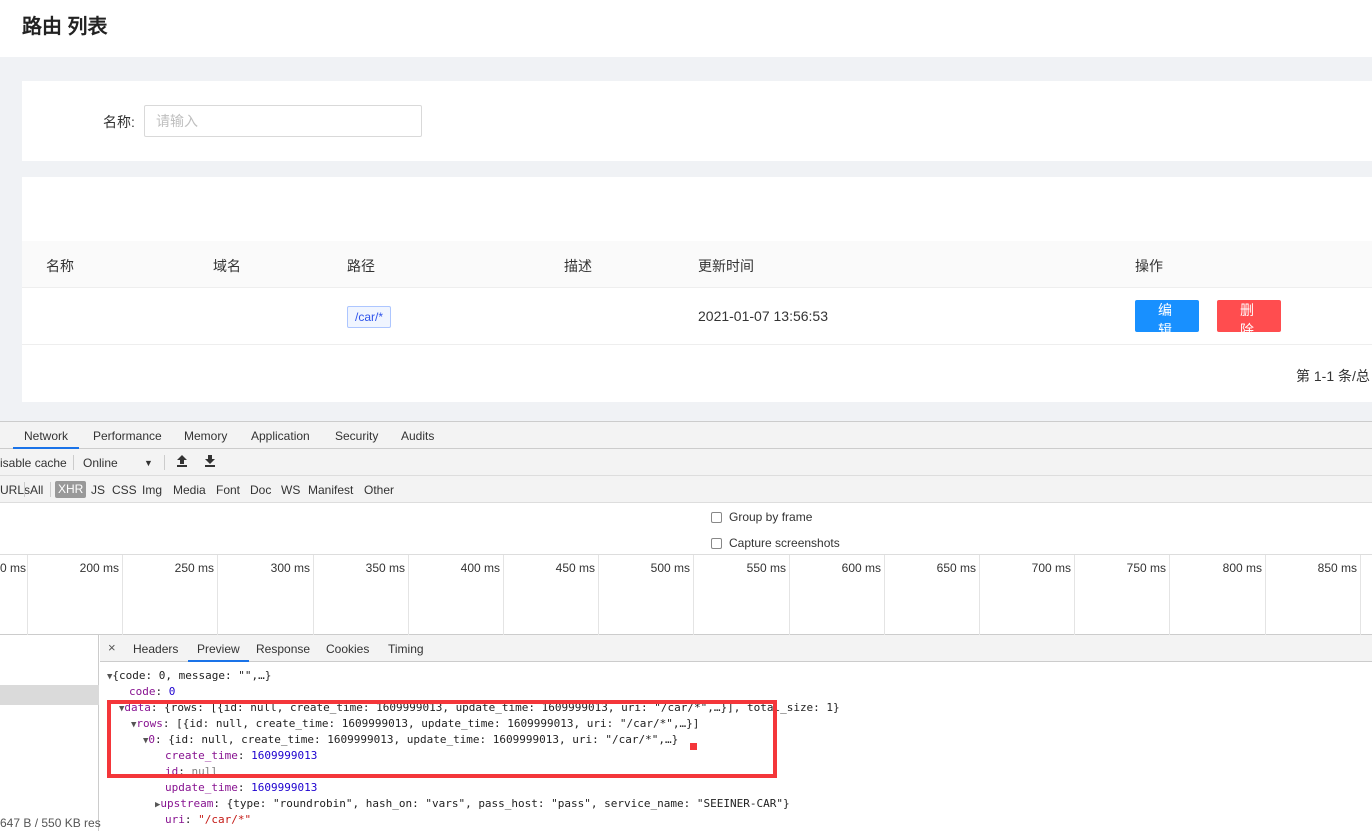 Image resolution: width=1372 pixels, height=831 pixels. What do you see at coordinates (15, 490) in the screenshot?
I see `filter-urls: URLs` at bounding box center [15, 490].